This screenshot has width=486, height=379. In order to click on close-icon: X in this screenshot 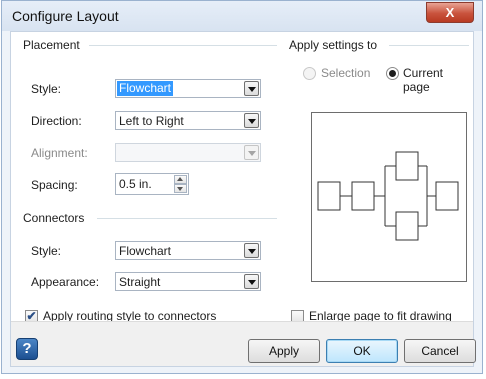, I will do `click(450, 12)`.